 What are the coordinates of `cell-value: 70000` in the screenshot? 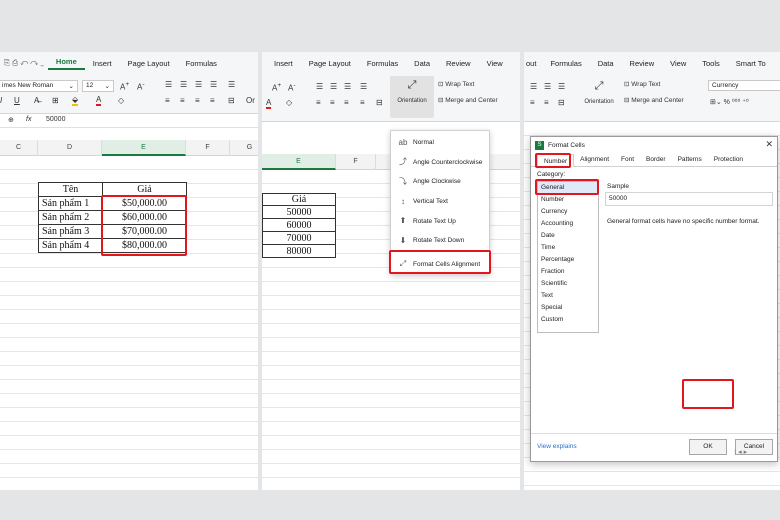 It's located at (299, 238).